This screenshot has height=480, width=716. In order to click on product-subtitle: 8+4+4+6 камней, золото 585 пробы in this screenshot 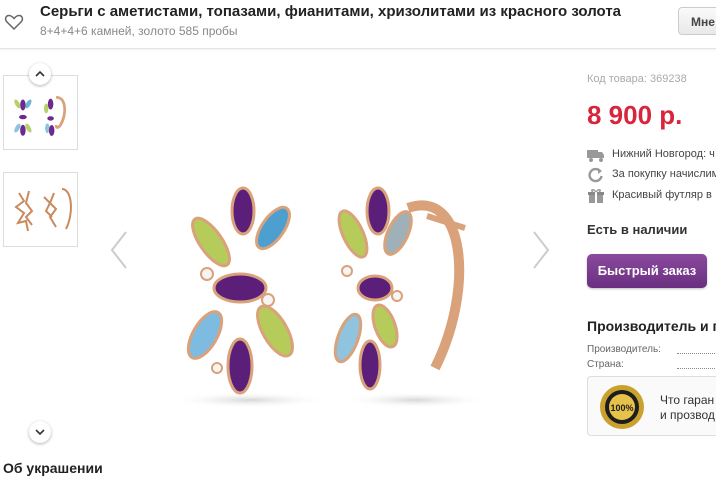, I will do `click(139, 31)`.